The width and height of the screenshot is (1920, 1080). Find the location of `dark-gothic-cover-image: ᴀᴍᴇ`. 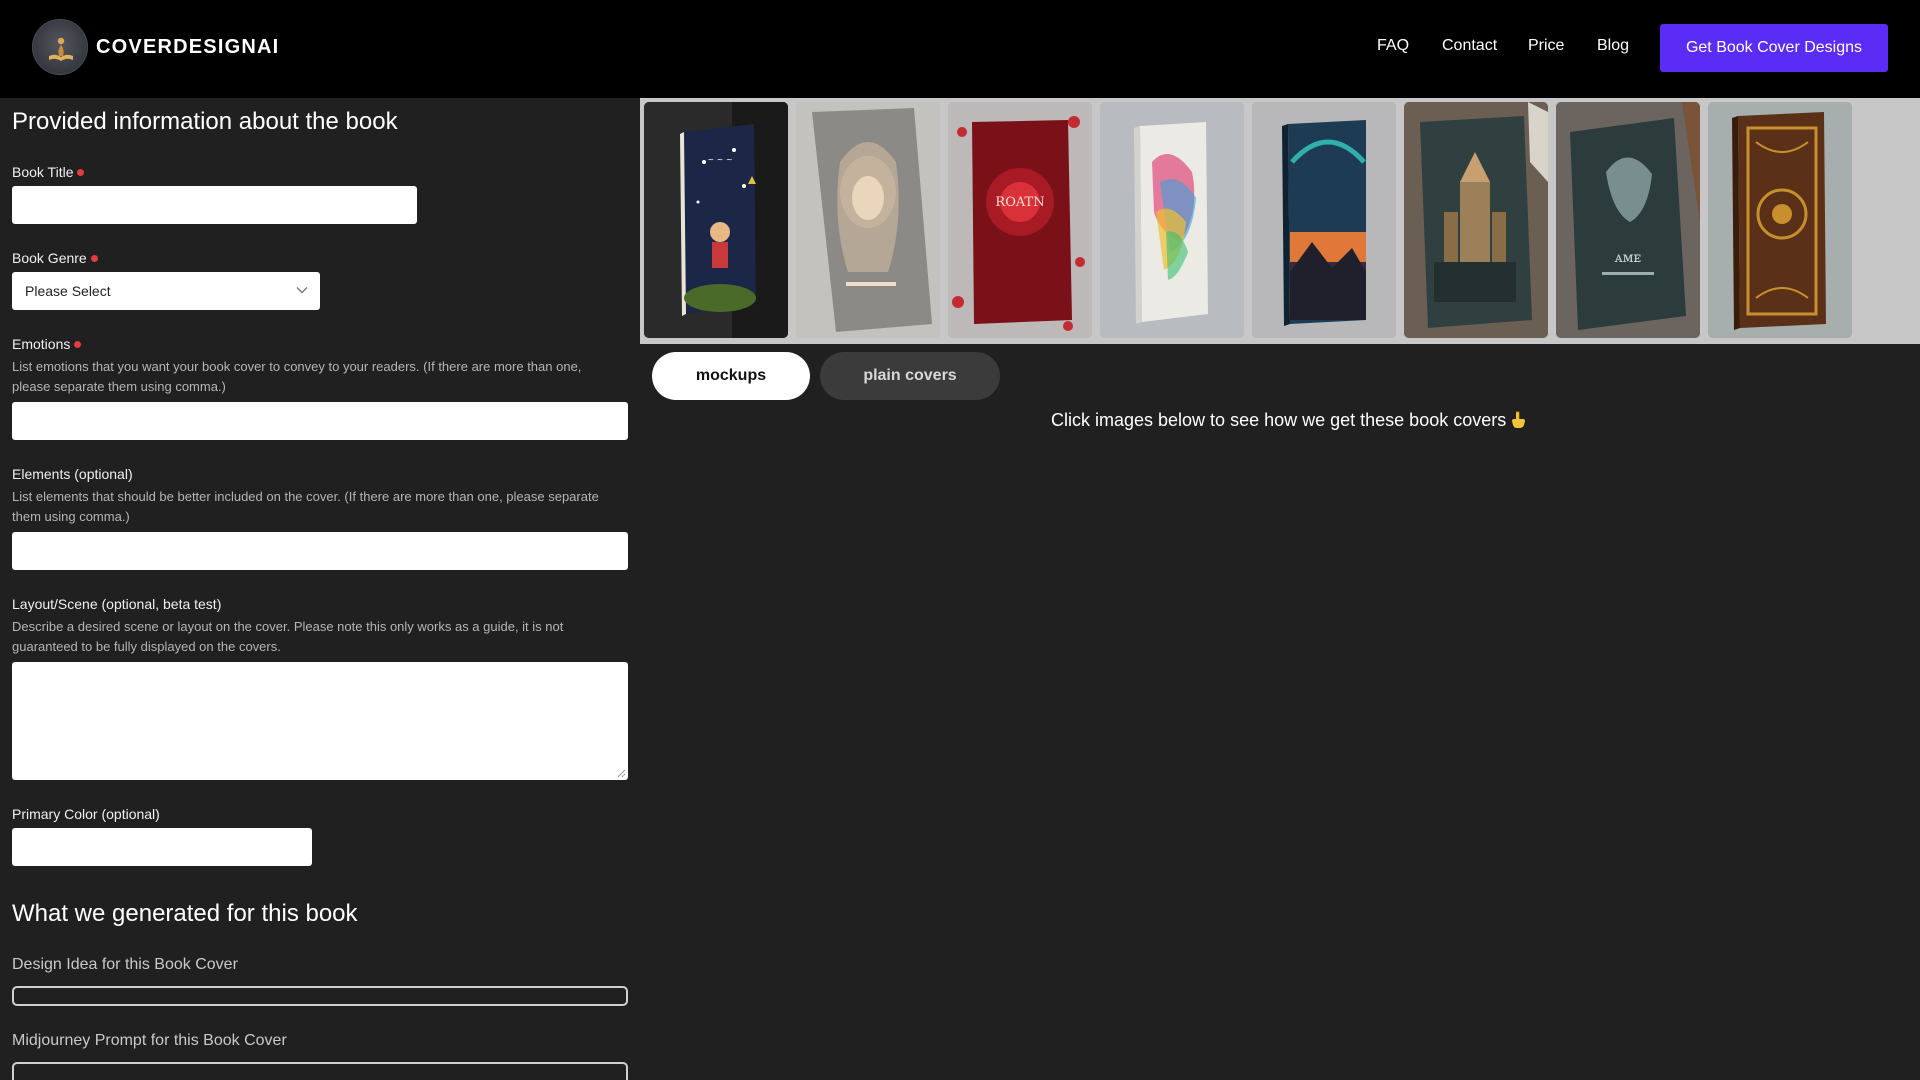

dark-gothic-cover-image: ᴀᴍᴇ is located at coordinates (1628, 220).